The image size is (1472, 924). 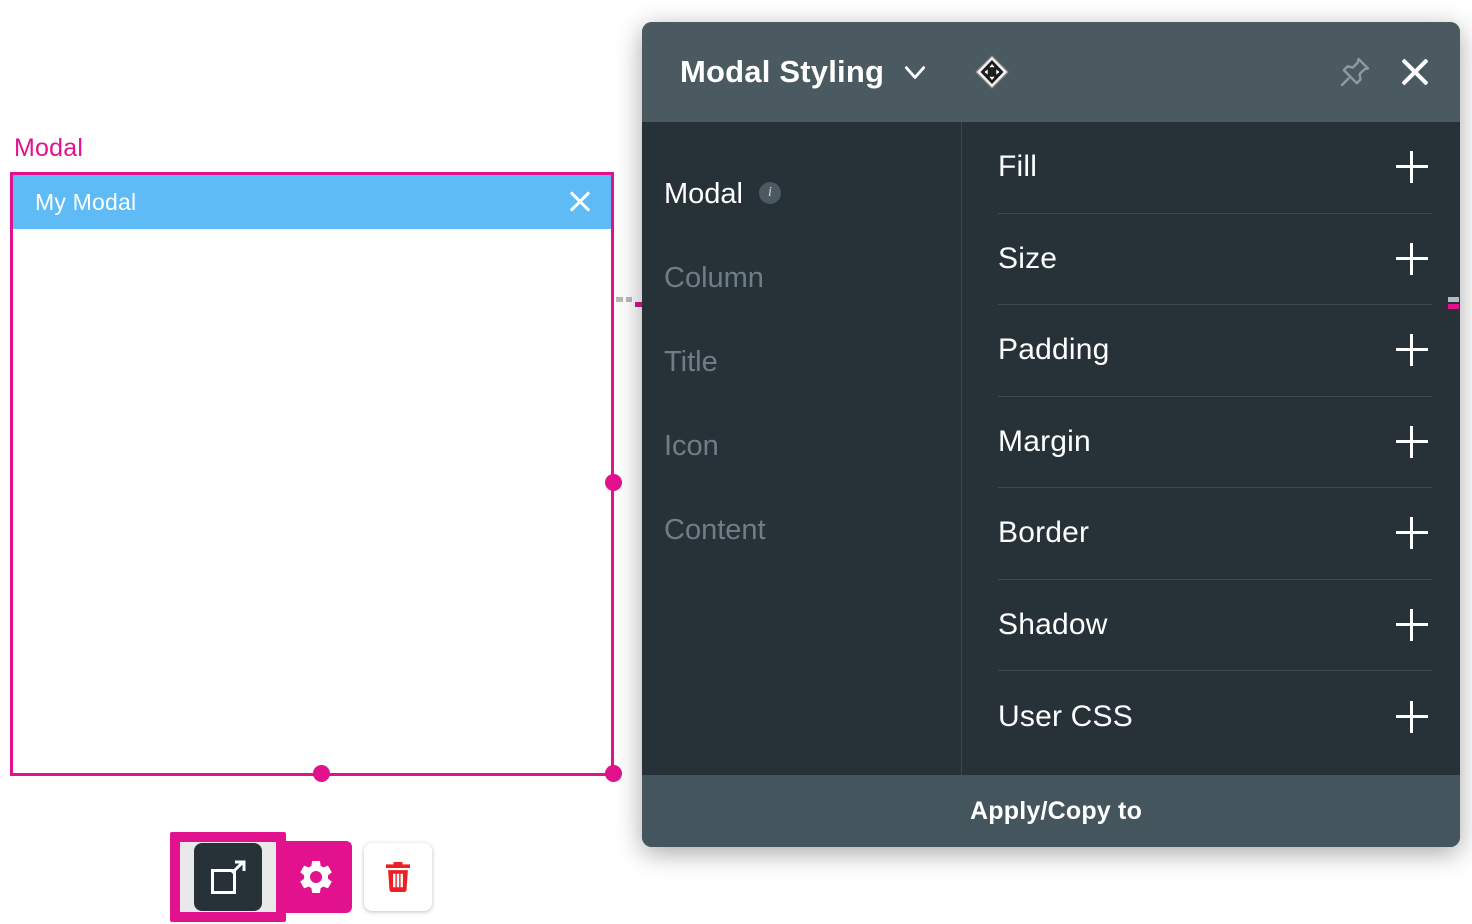 What do you see at coordinates (1215, 534) in the screenshot?
I see `property-row-border: Border` at bounding box center [1215, 534].